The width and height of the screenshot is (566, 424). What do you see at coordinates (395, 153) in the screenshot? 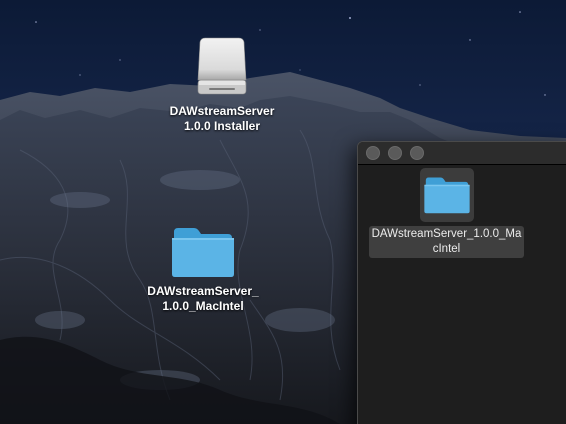
I see `minimize-button` at bounding box center [395, 153].